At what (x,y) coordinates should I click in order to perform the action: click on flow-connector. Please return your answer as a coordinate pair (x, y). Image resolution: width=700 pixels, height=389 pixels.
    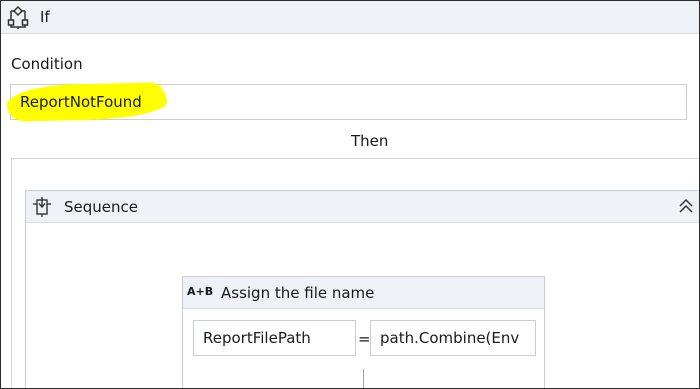
    Looking at the image, I should click on (363, 378).